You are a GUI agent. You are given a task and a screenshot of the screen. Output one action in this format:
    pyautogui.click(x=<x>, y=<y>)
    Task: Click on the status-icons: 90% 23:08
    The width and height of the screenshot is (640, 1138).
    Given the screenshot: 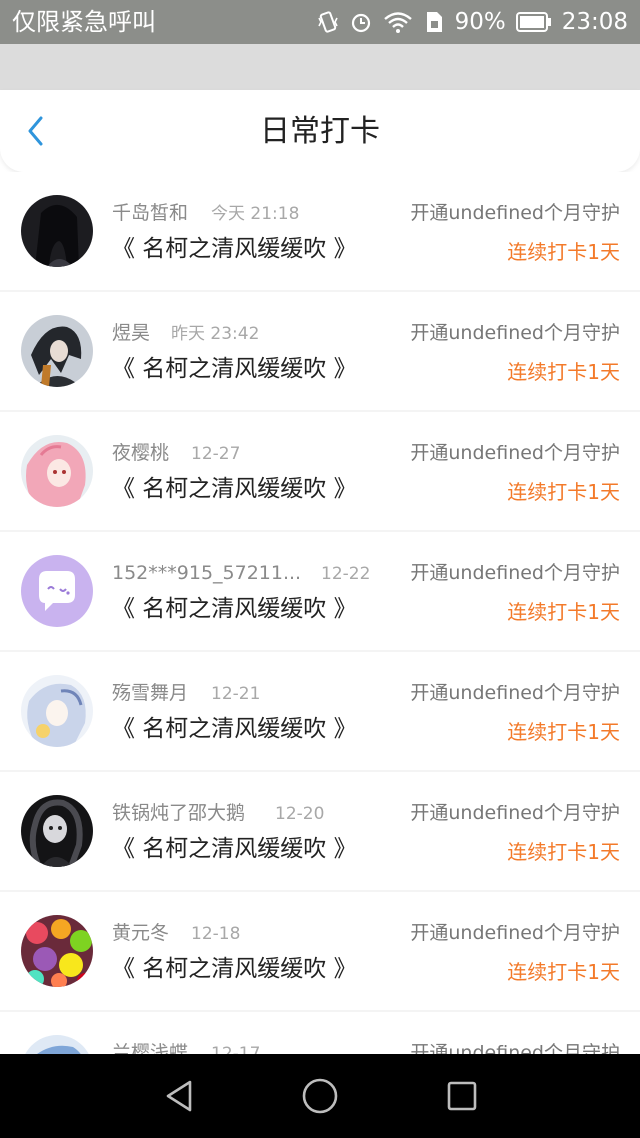 What is the action you would take?
    pyautogui.click(x=467, y=22)
    